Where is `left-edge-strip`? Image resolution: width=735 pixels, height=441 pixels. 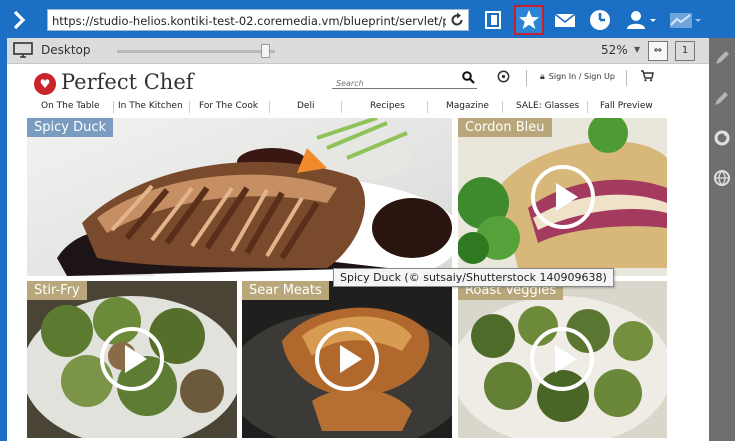
left-edge-strip is located at coordinates (3, 239).